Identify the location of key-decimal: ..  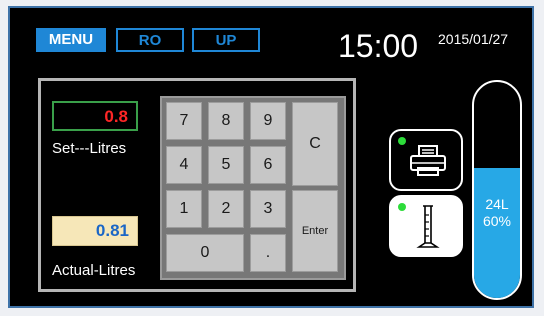
(268, 253).